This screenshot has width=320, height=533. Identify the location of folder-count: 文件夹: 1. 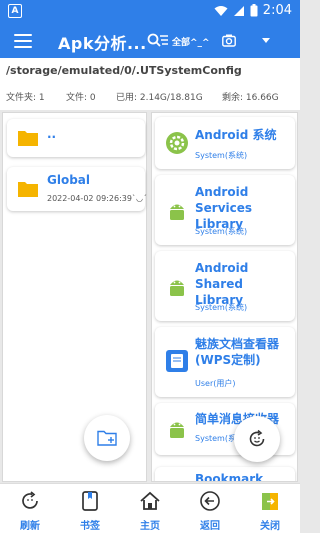
(25, 98).